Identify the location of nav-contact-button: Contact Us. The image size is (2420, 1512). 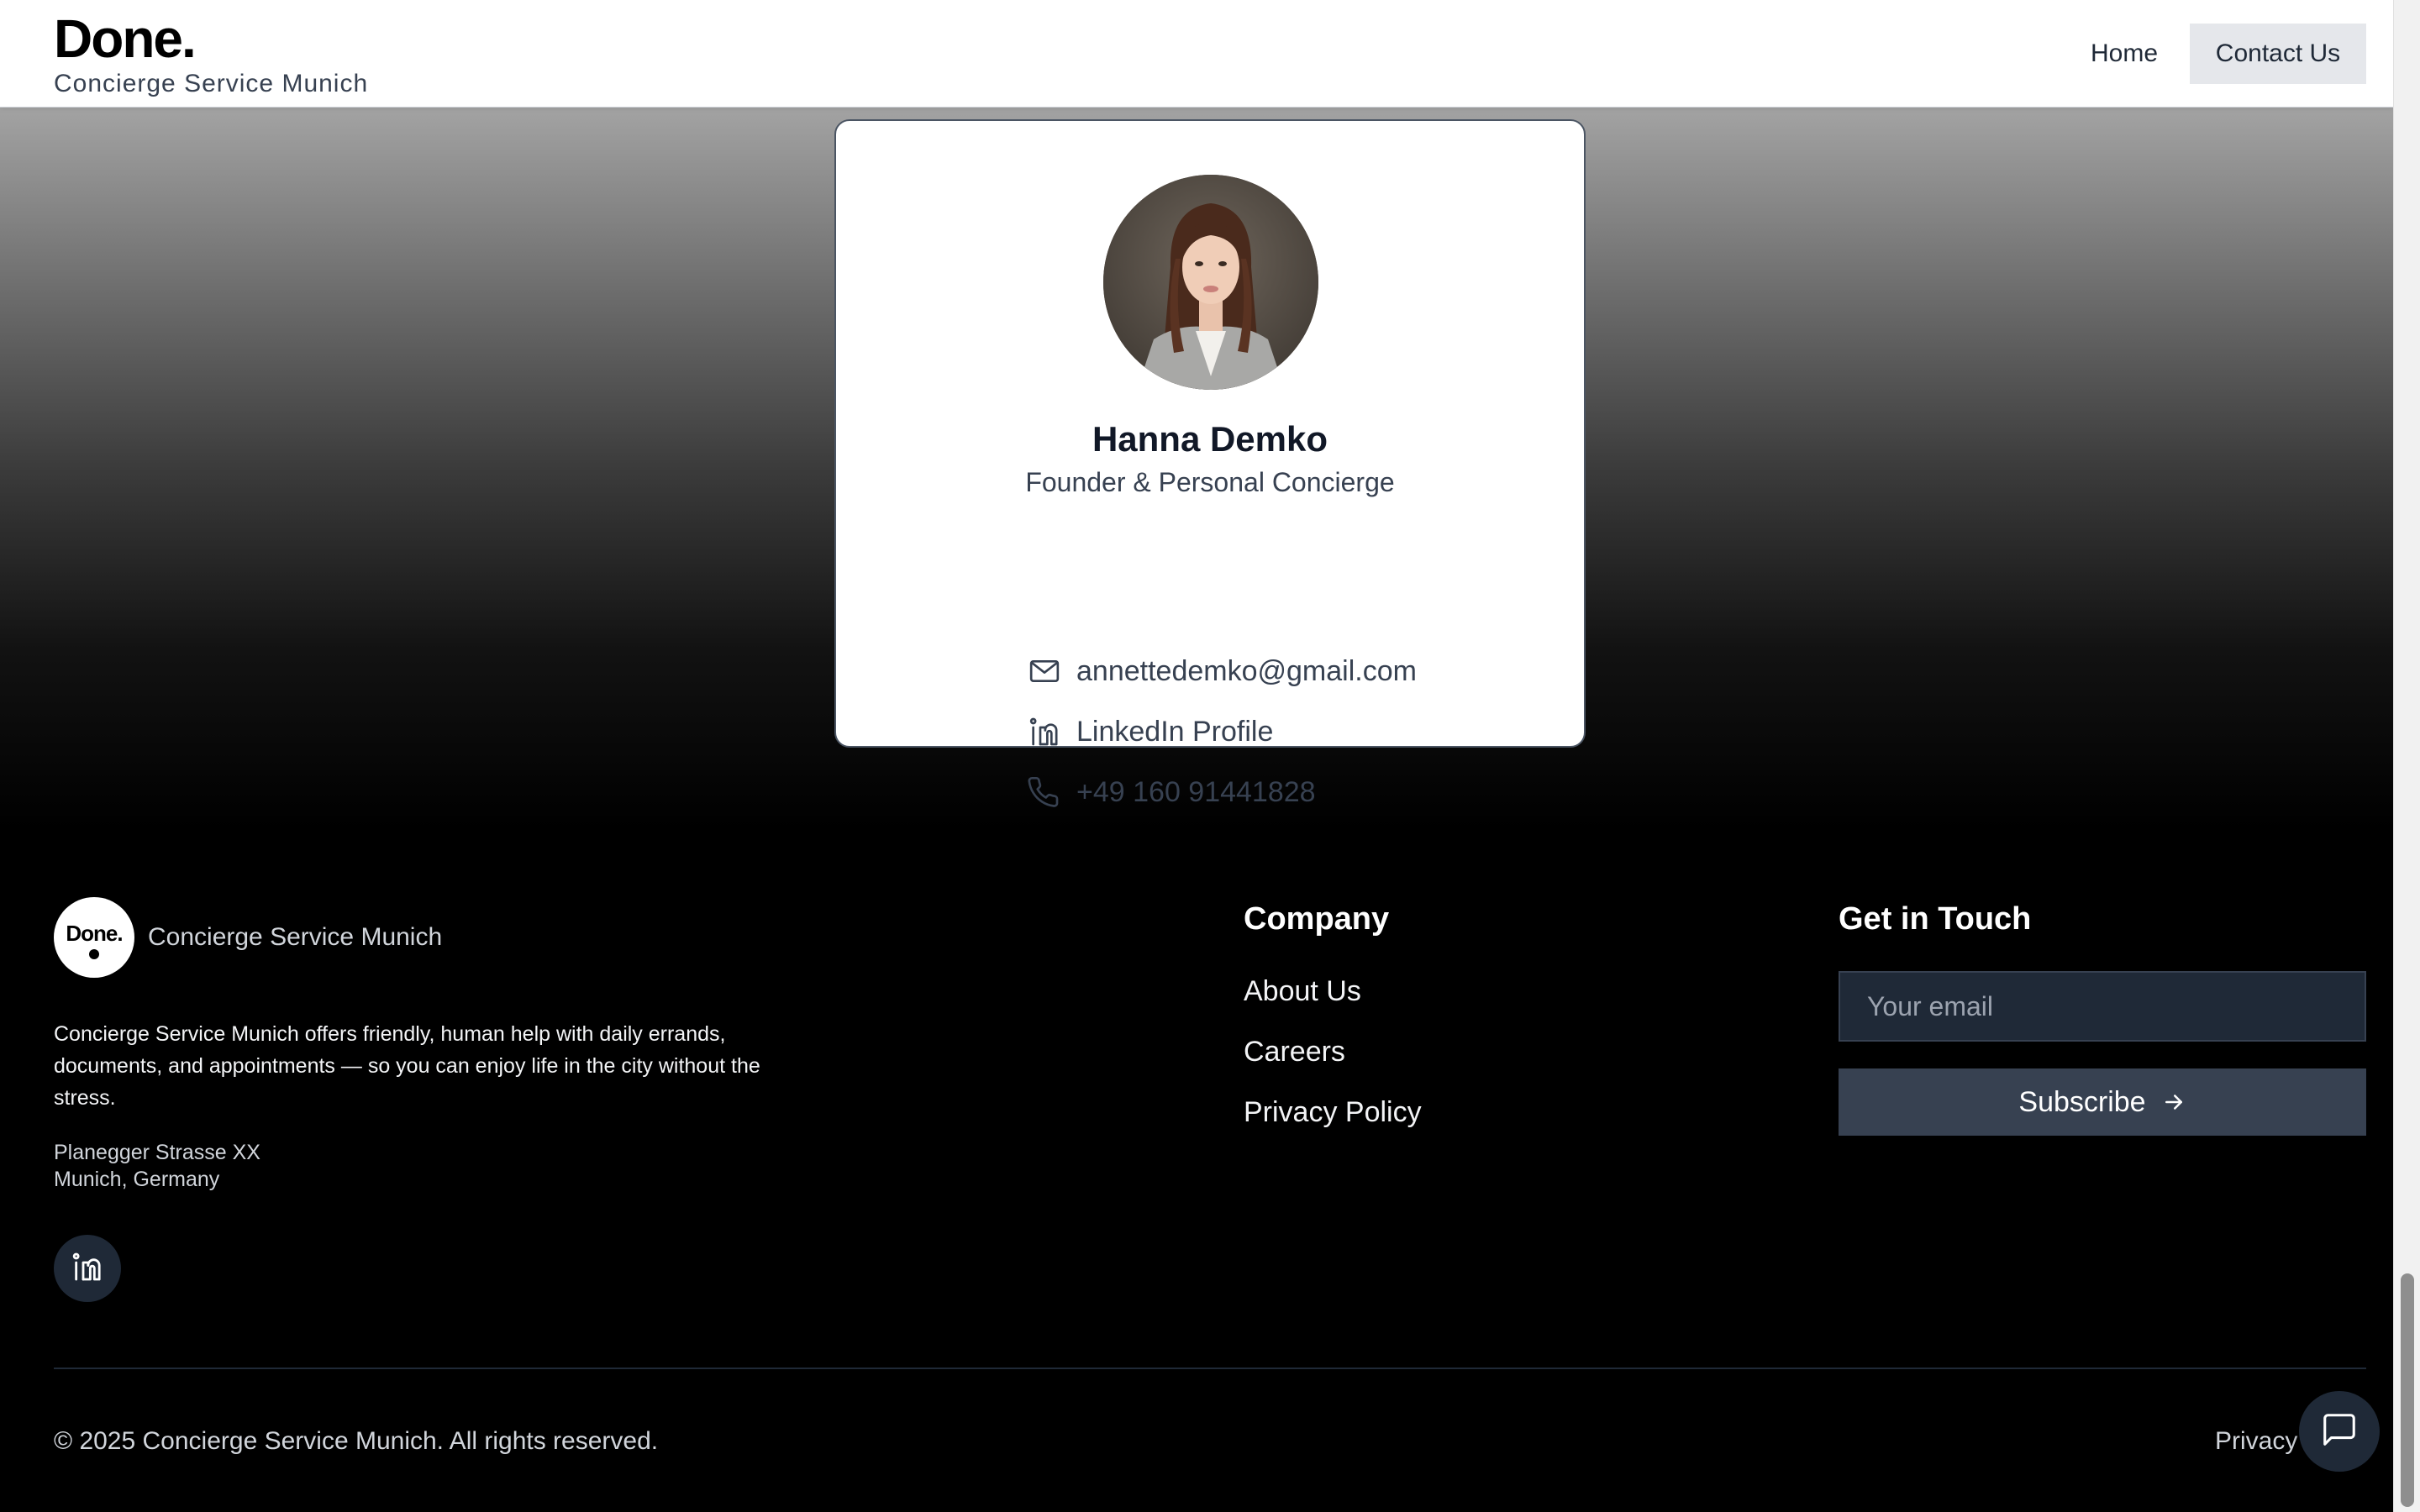
(2278, 54).